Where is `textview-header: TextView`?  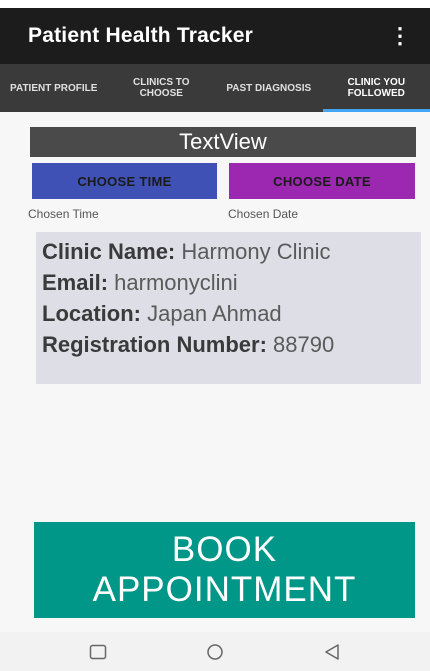
textview-header: TextView is located at coordinates (223, 142).